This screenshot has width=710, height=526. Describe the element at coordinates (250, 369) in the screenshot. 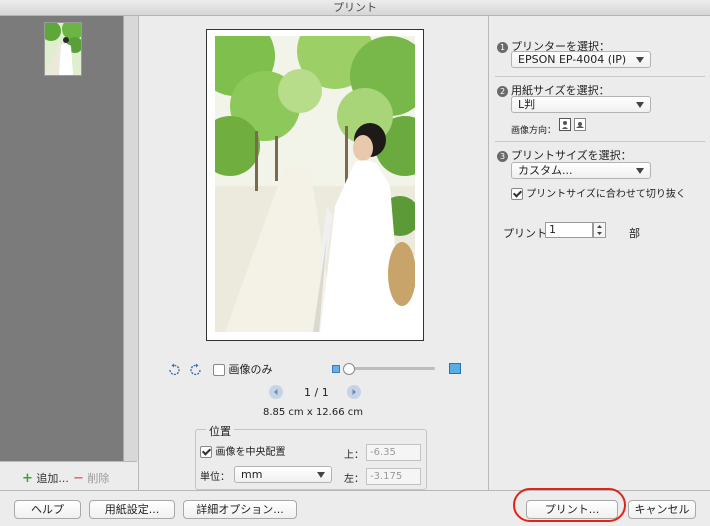

I see `image-only-label: 画像のみ` at that location.